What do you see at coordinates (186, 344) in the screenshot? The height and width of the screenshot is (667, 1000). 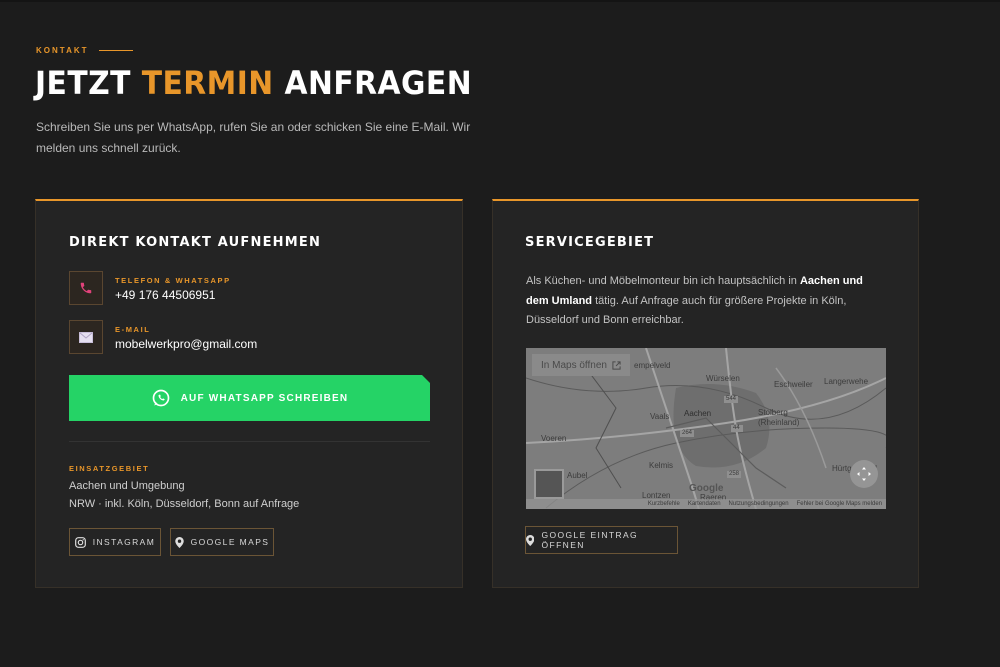 I see `email-value: mobelwerkpro@gmail.com` at bounding box center [186, 344].